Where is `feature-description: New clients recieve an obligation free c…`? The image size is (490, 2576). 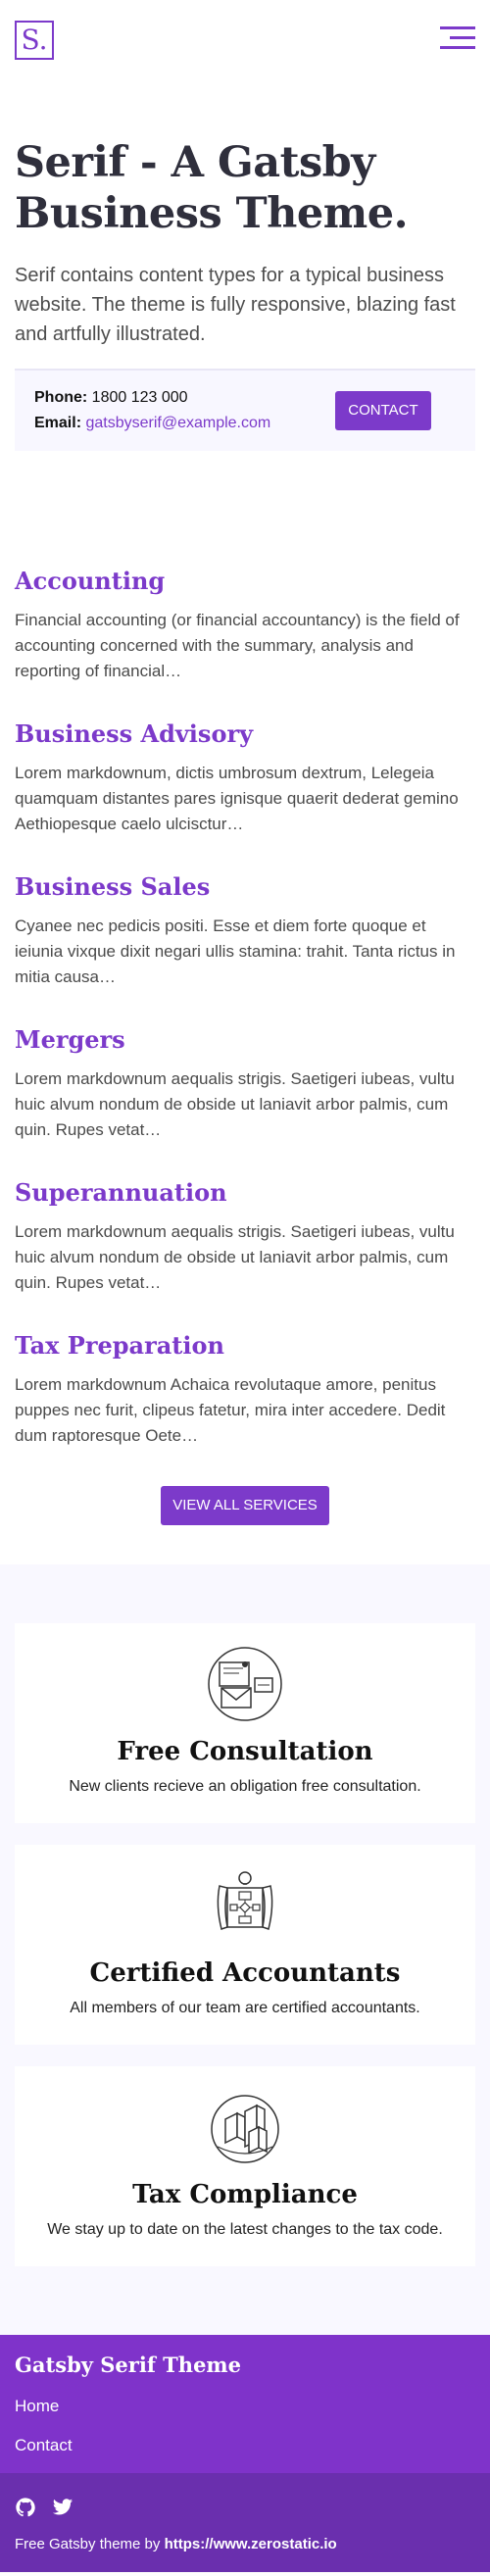
feature-description: New clients recieve an obligation free c… is located at coordinates (245, 1786).